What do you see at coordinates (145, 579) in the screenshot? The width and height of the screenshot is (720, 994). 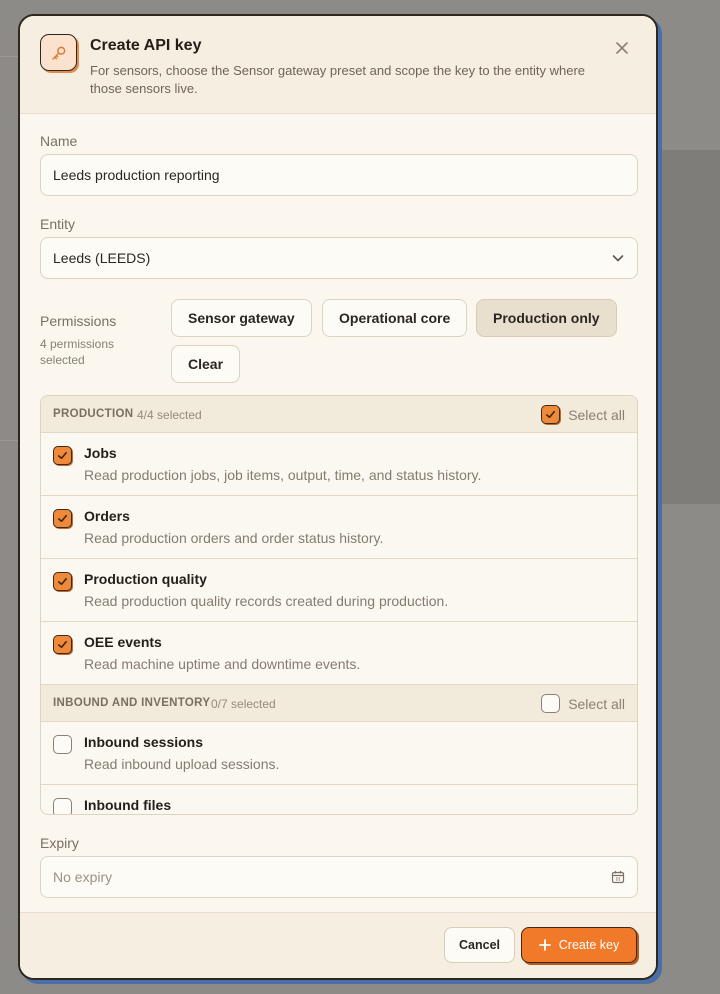 I see `permission-name: Production quality` at bounding box center [145, 579].